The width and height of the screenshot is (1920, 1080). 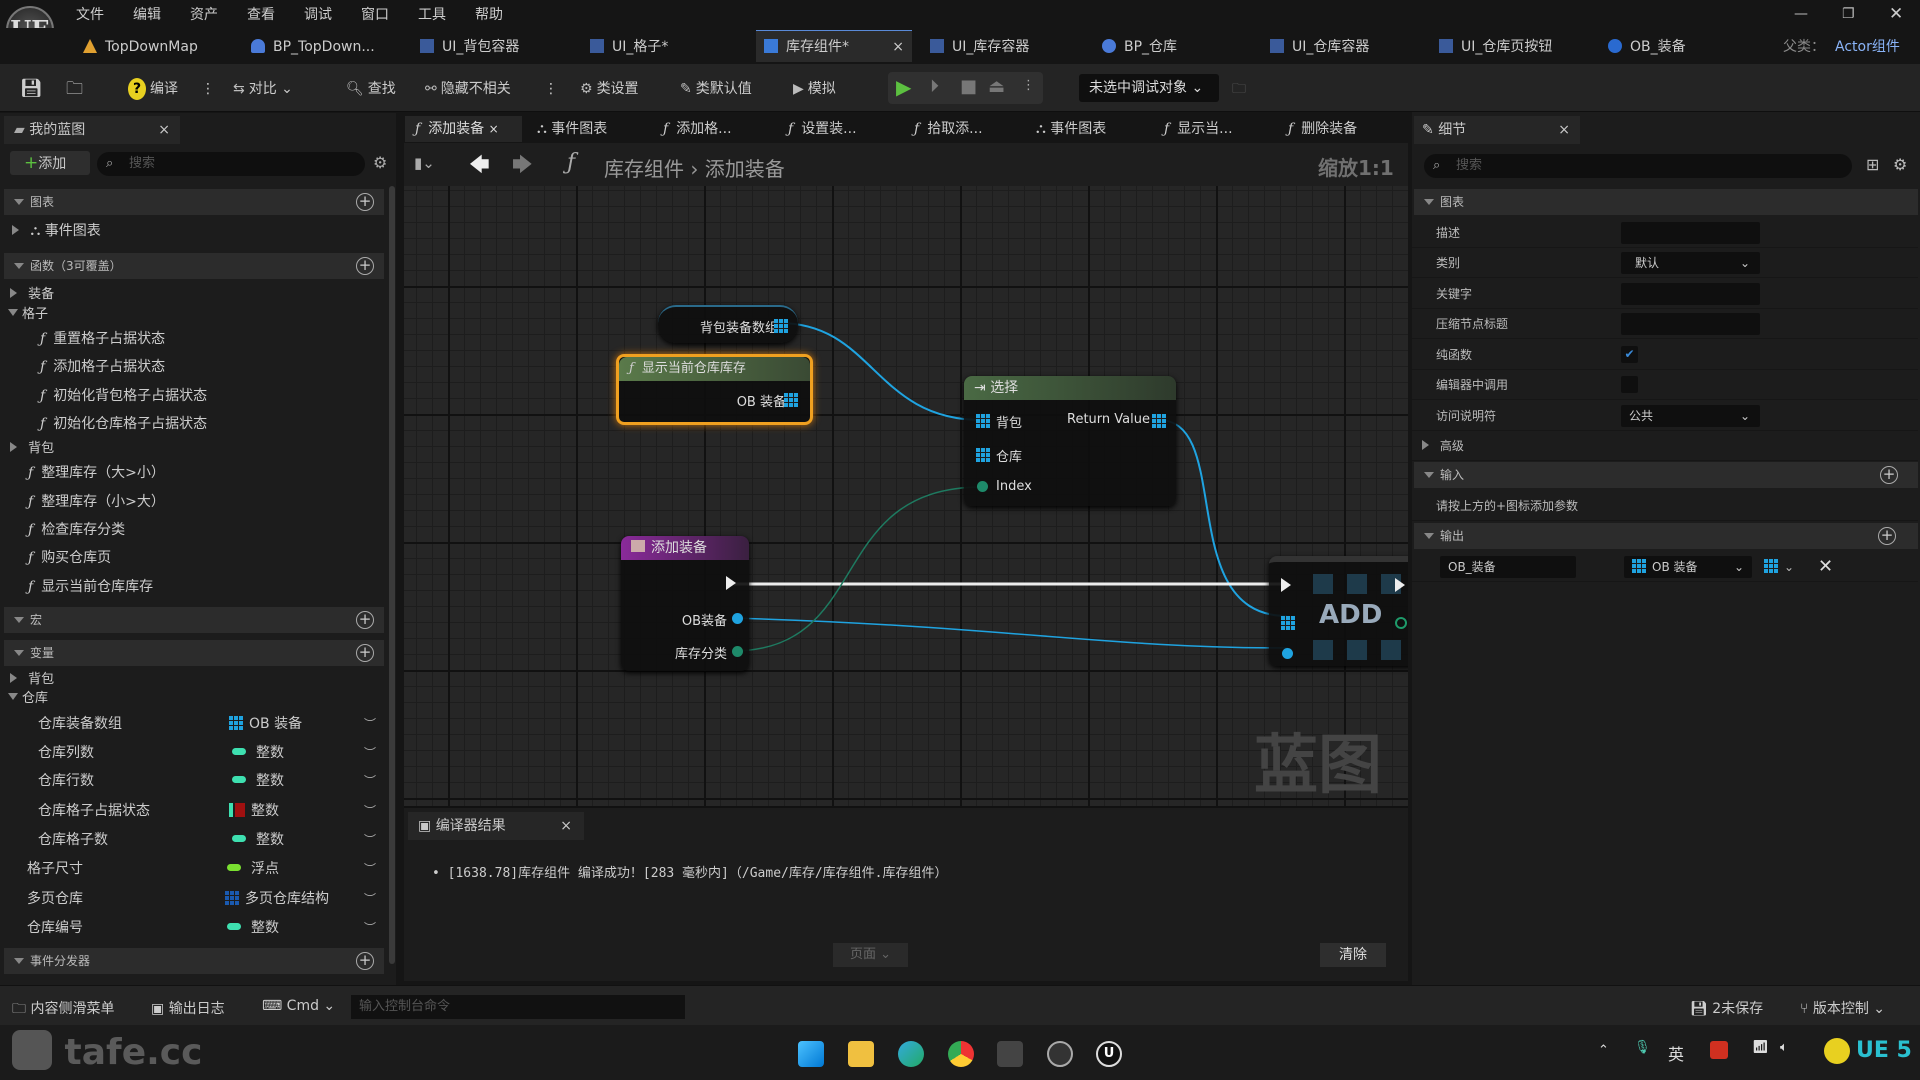 I want to click on output-type-dropdown: OB 装备 ⌄, so click(x=1688, y=567).